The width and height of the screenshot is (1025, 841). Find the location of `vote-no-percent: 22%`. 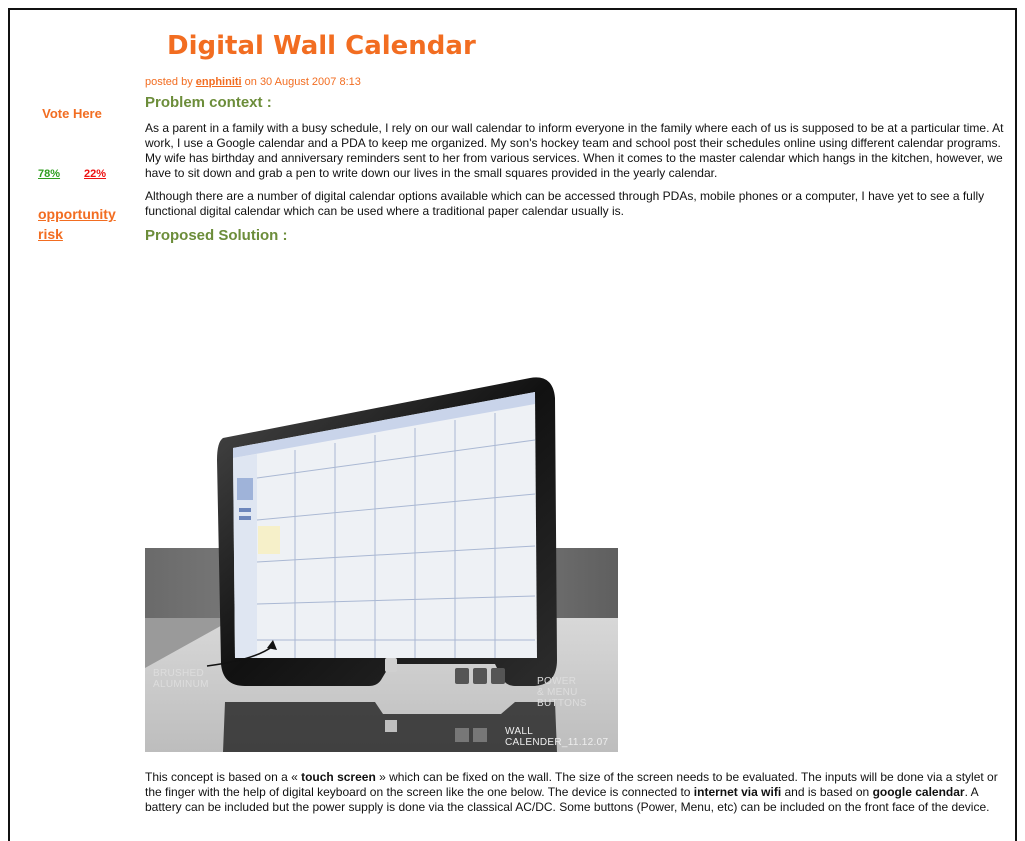

vote-no-percent: 22% is located at coordinates (95, 174).